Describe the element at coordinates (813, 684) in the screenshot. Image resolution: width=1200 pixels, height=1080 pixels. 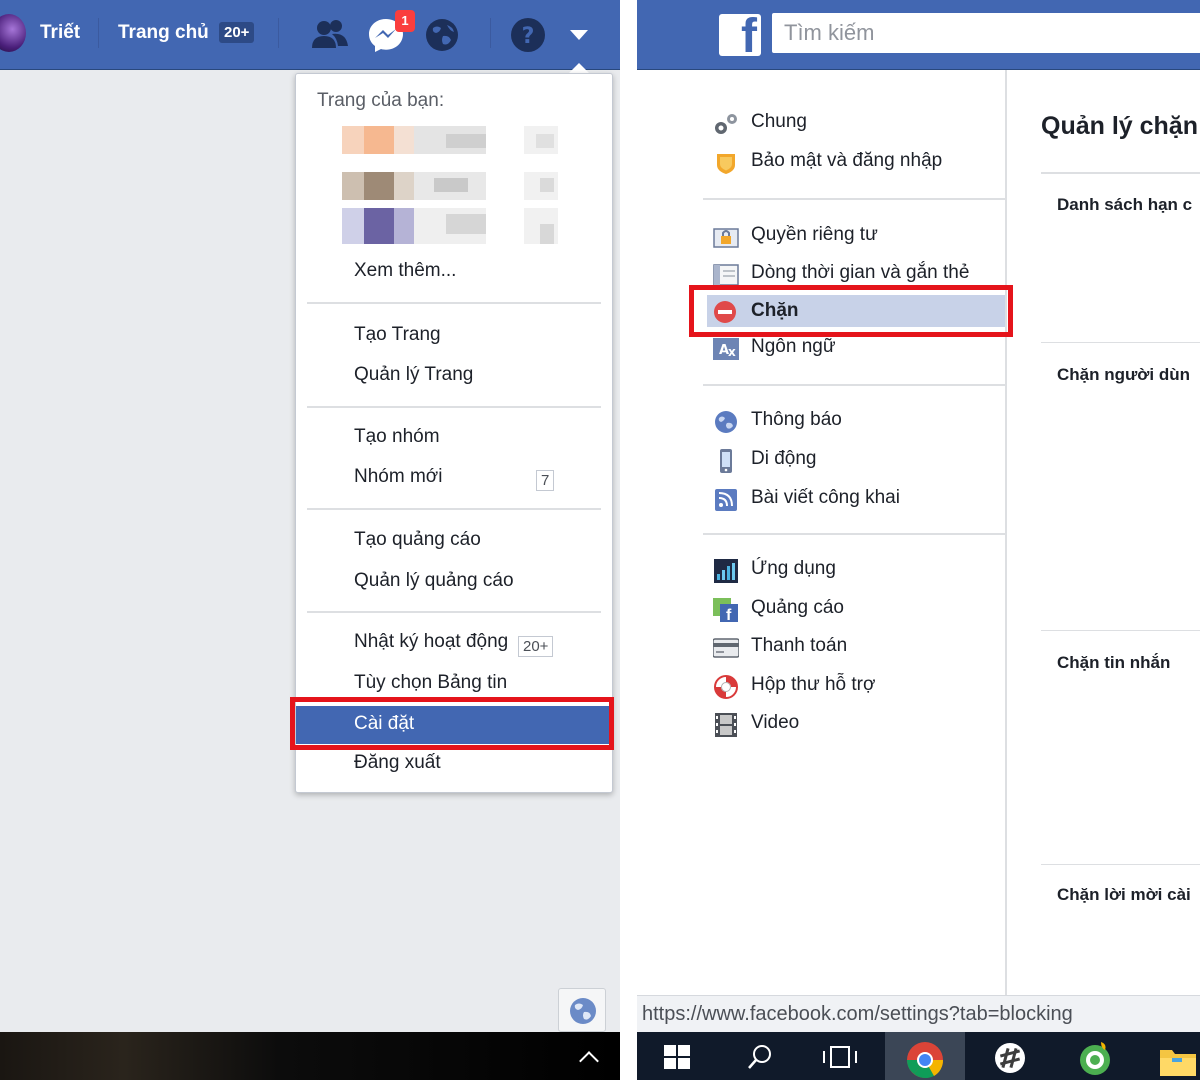
I see `sidebar-item-label: Hộp thư hỗ trợ` at that location.